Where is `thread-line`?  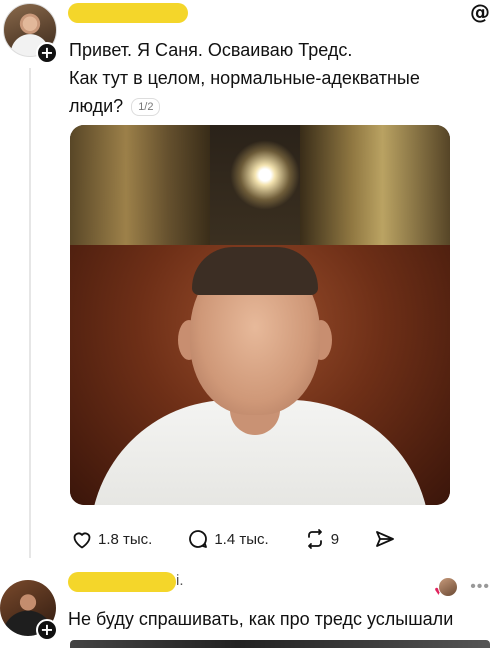 thread-line is located at coordinates (30, 313).